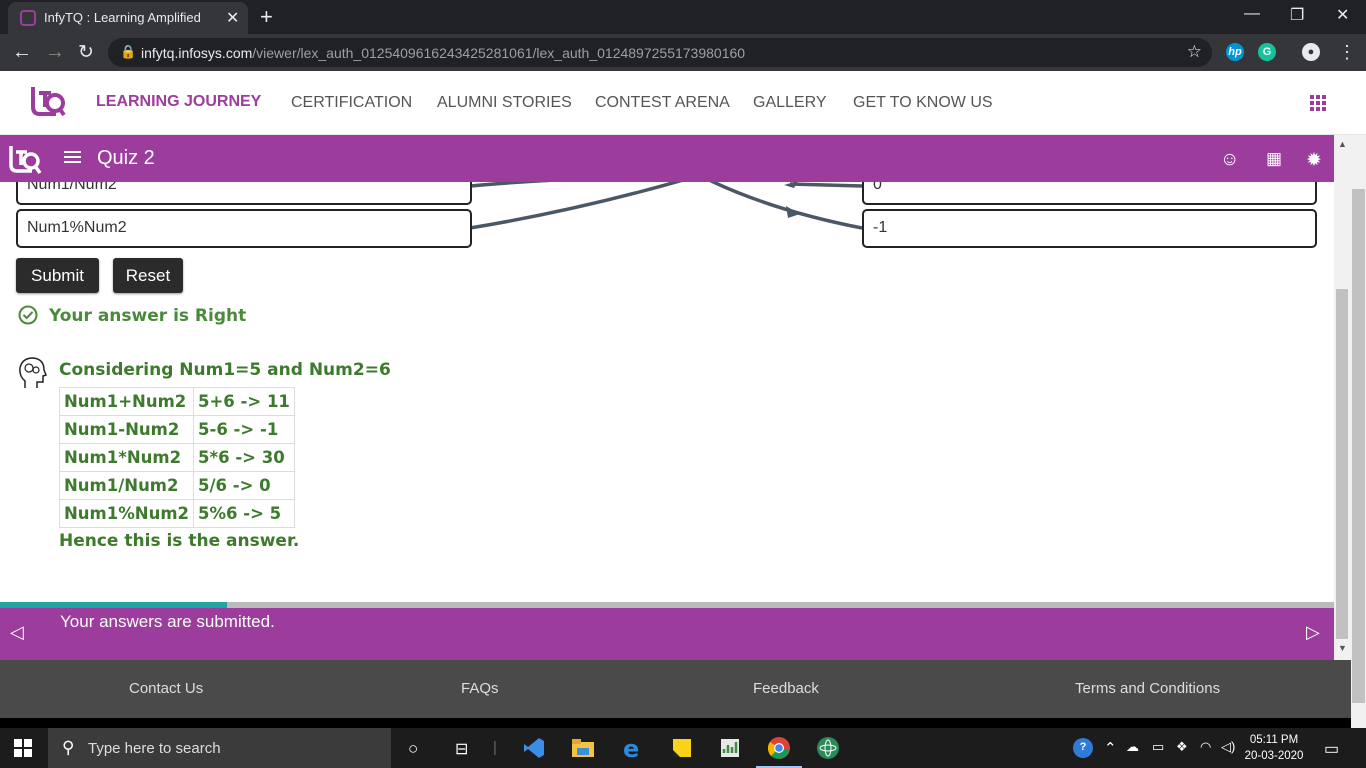 The height and width of the screenshot is (768, 1366). I want to click on evaluation-cell: 5*6 -> 30, so click(244, 457).